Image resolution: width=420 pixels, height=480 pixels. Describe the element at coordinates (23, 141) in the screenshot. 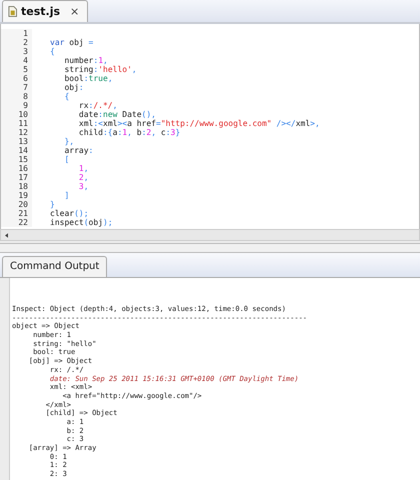

I see `line-number: 13` at that location.